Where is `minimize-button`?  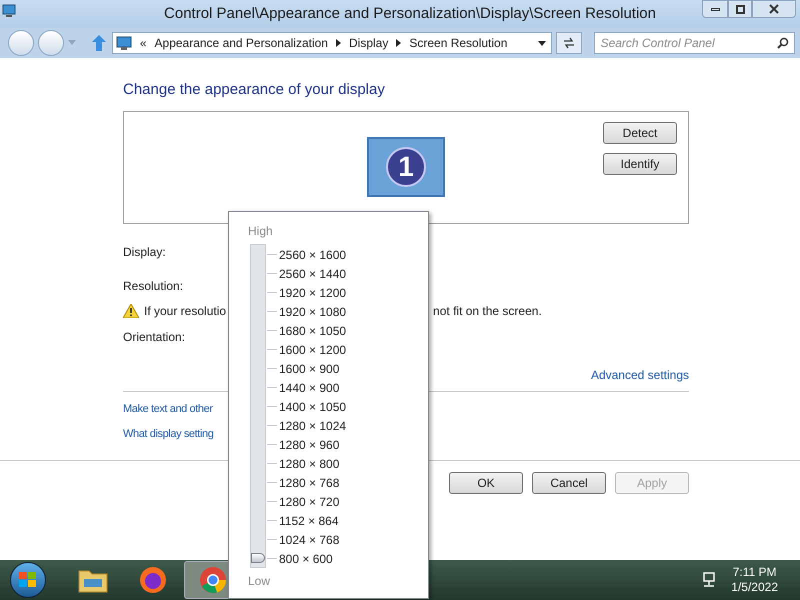
minimize-button is located at coordinates (715, 9).